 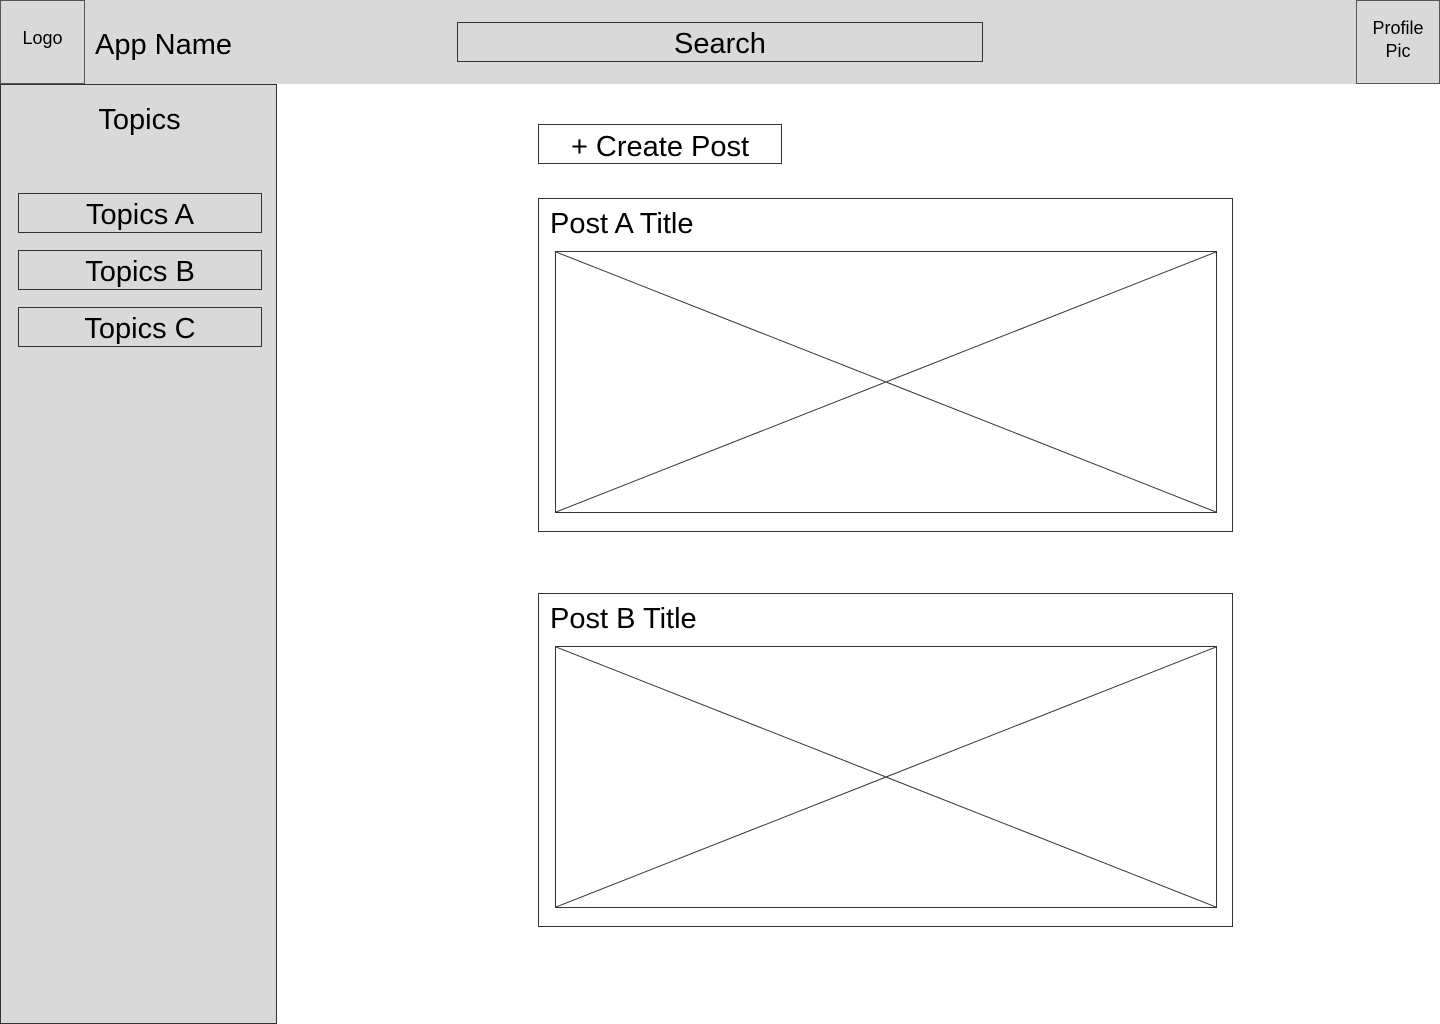 What do you see at coordinates (164, 45) in the screenshot?
I see `app-name: App Name` at bounding box center [164, 45].